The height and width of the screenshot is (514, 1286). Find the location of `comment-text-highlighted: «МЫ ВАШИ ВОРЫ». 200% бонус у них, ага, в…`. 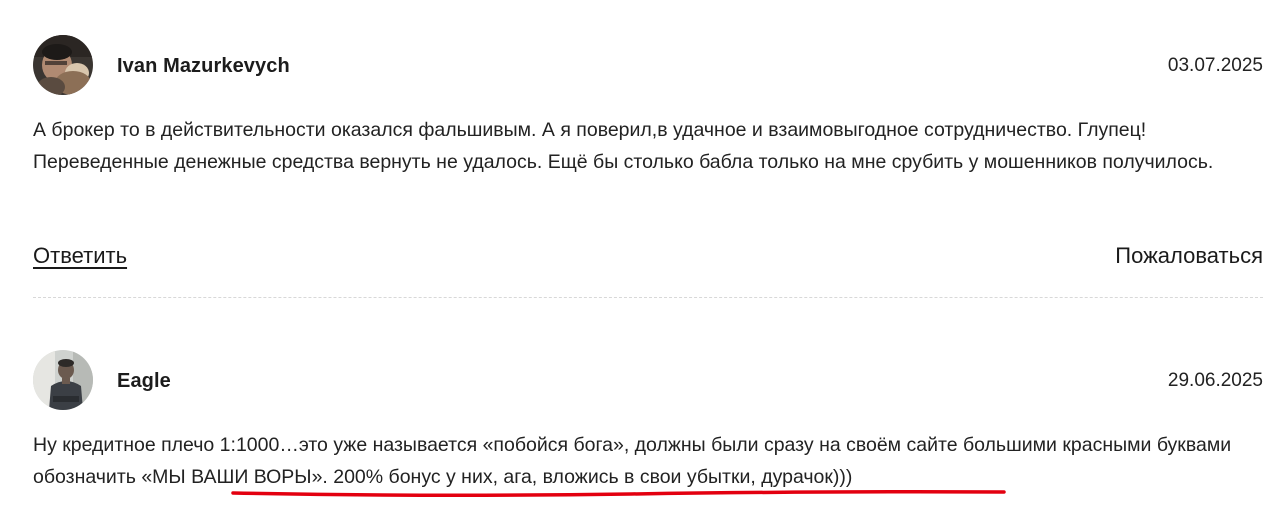

comment-text-highlighted: «МЫ ВАШИ ВОРЫ». 200% бонус у них, ага, в… is located at coordinates (497, 477).